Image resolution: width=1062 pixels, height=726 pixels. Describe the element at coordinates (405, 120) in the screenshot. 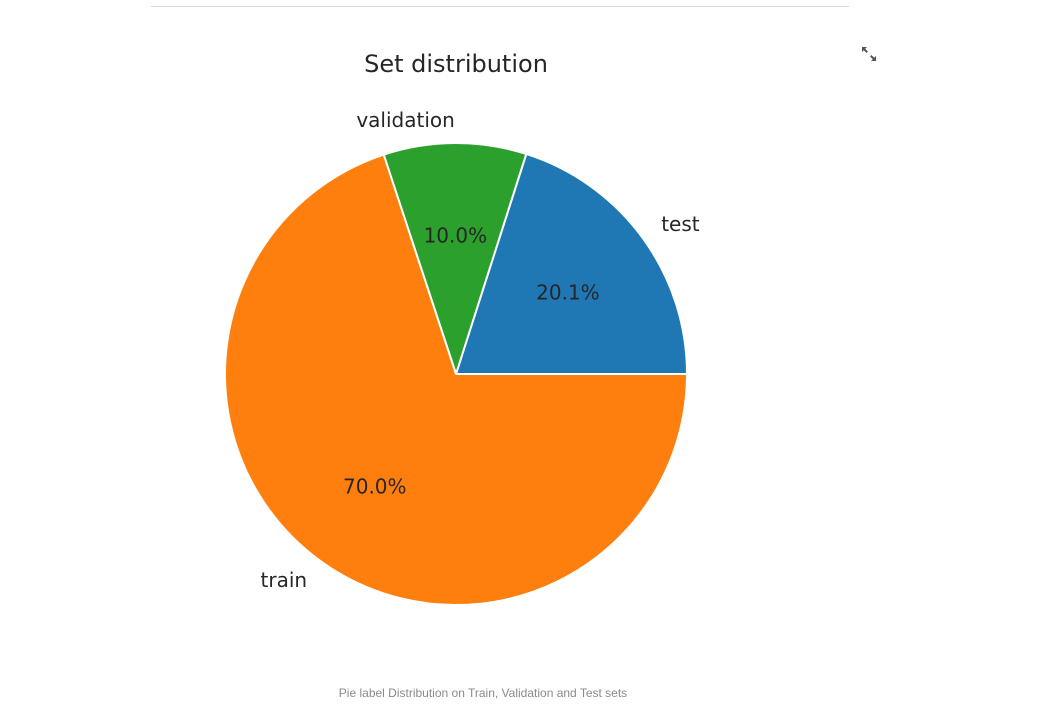

I see `pie-category-label-validation: validation` at that location.